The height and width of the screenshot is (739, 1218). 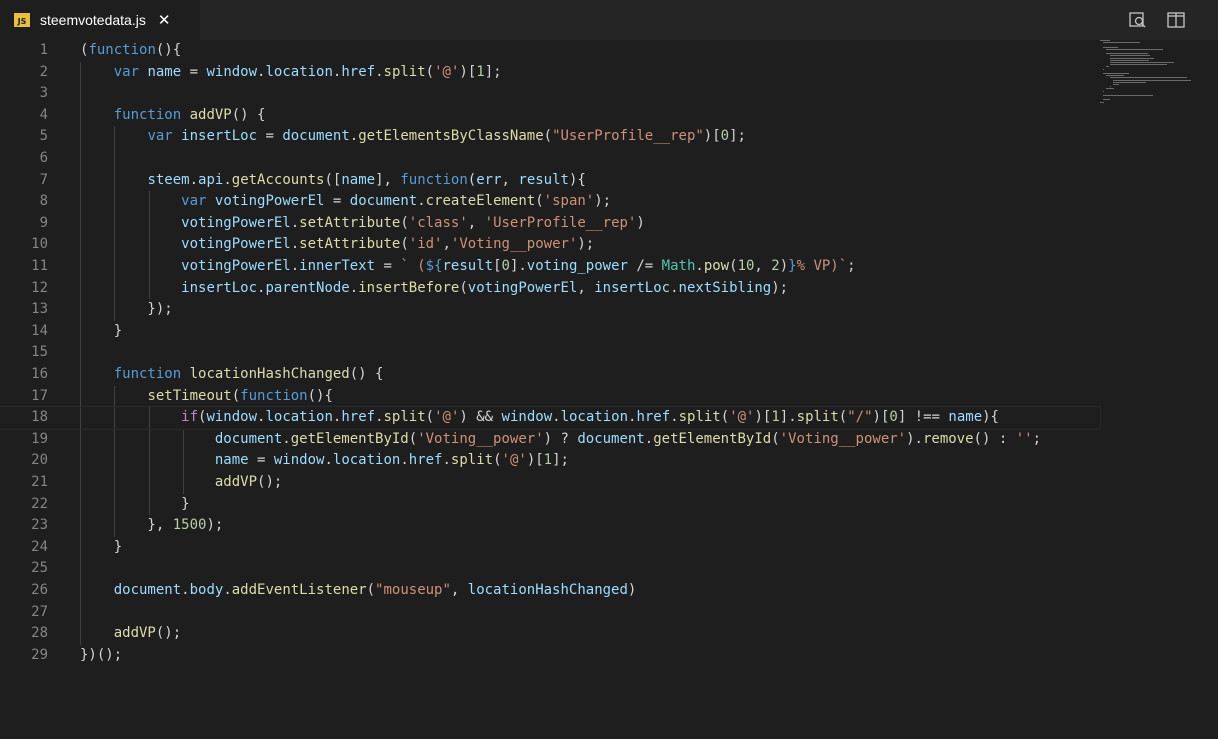 I want to click on line-number: 5, so click(x=43, y=136).